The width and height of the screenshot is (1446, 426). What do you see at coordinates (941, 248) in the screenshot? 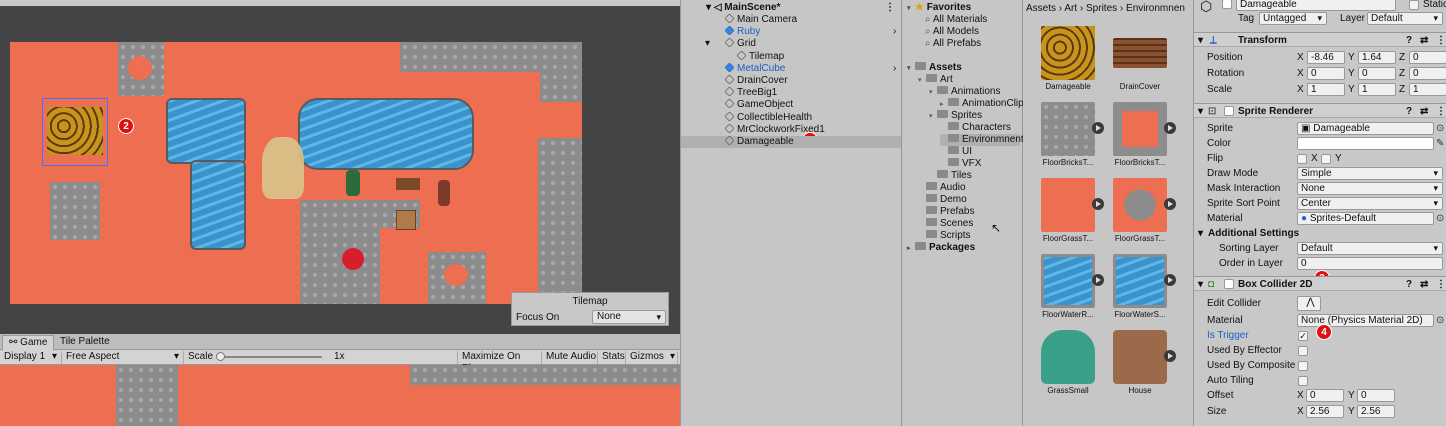
I see `packages-row: ▸ Packages` at bounding box center [941, 248].